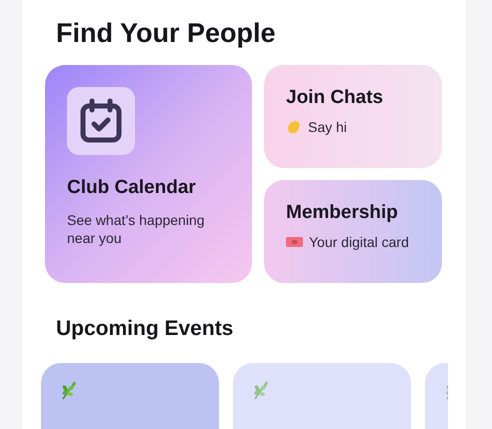 The image size is (492, 429). Describe the element at coordinates (166, 33) in the screenshot. I see `page-title: Find Your People` at that location.